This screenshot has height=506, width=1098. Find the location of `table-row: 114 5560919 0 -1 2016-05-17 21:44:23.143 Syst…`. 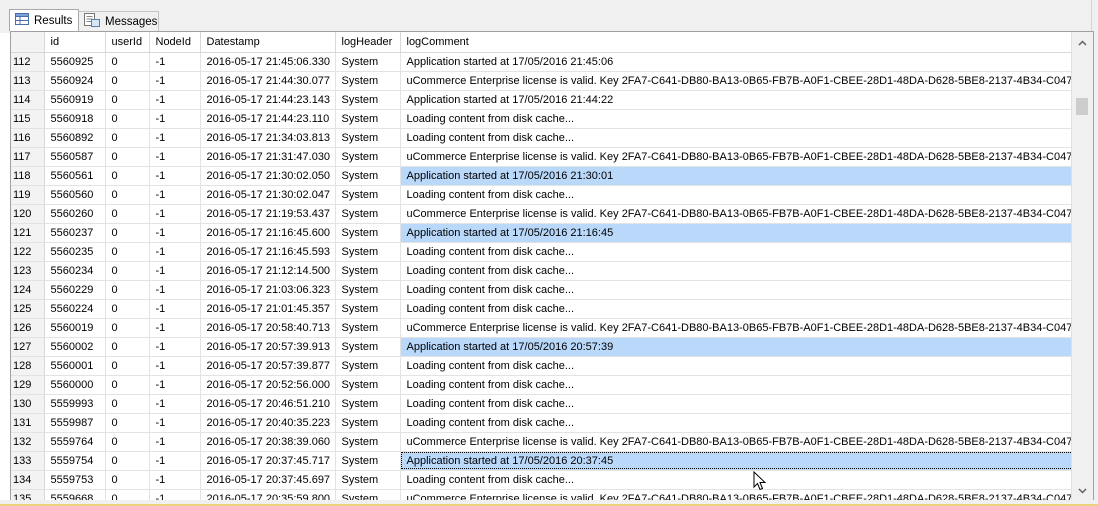

table-row: 114 5560919 0 -1 2016-05-17 21:44:23.143 Syst… is located at coordinates (549, 100).